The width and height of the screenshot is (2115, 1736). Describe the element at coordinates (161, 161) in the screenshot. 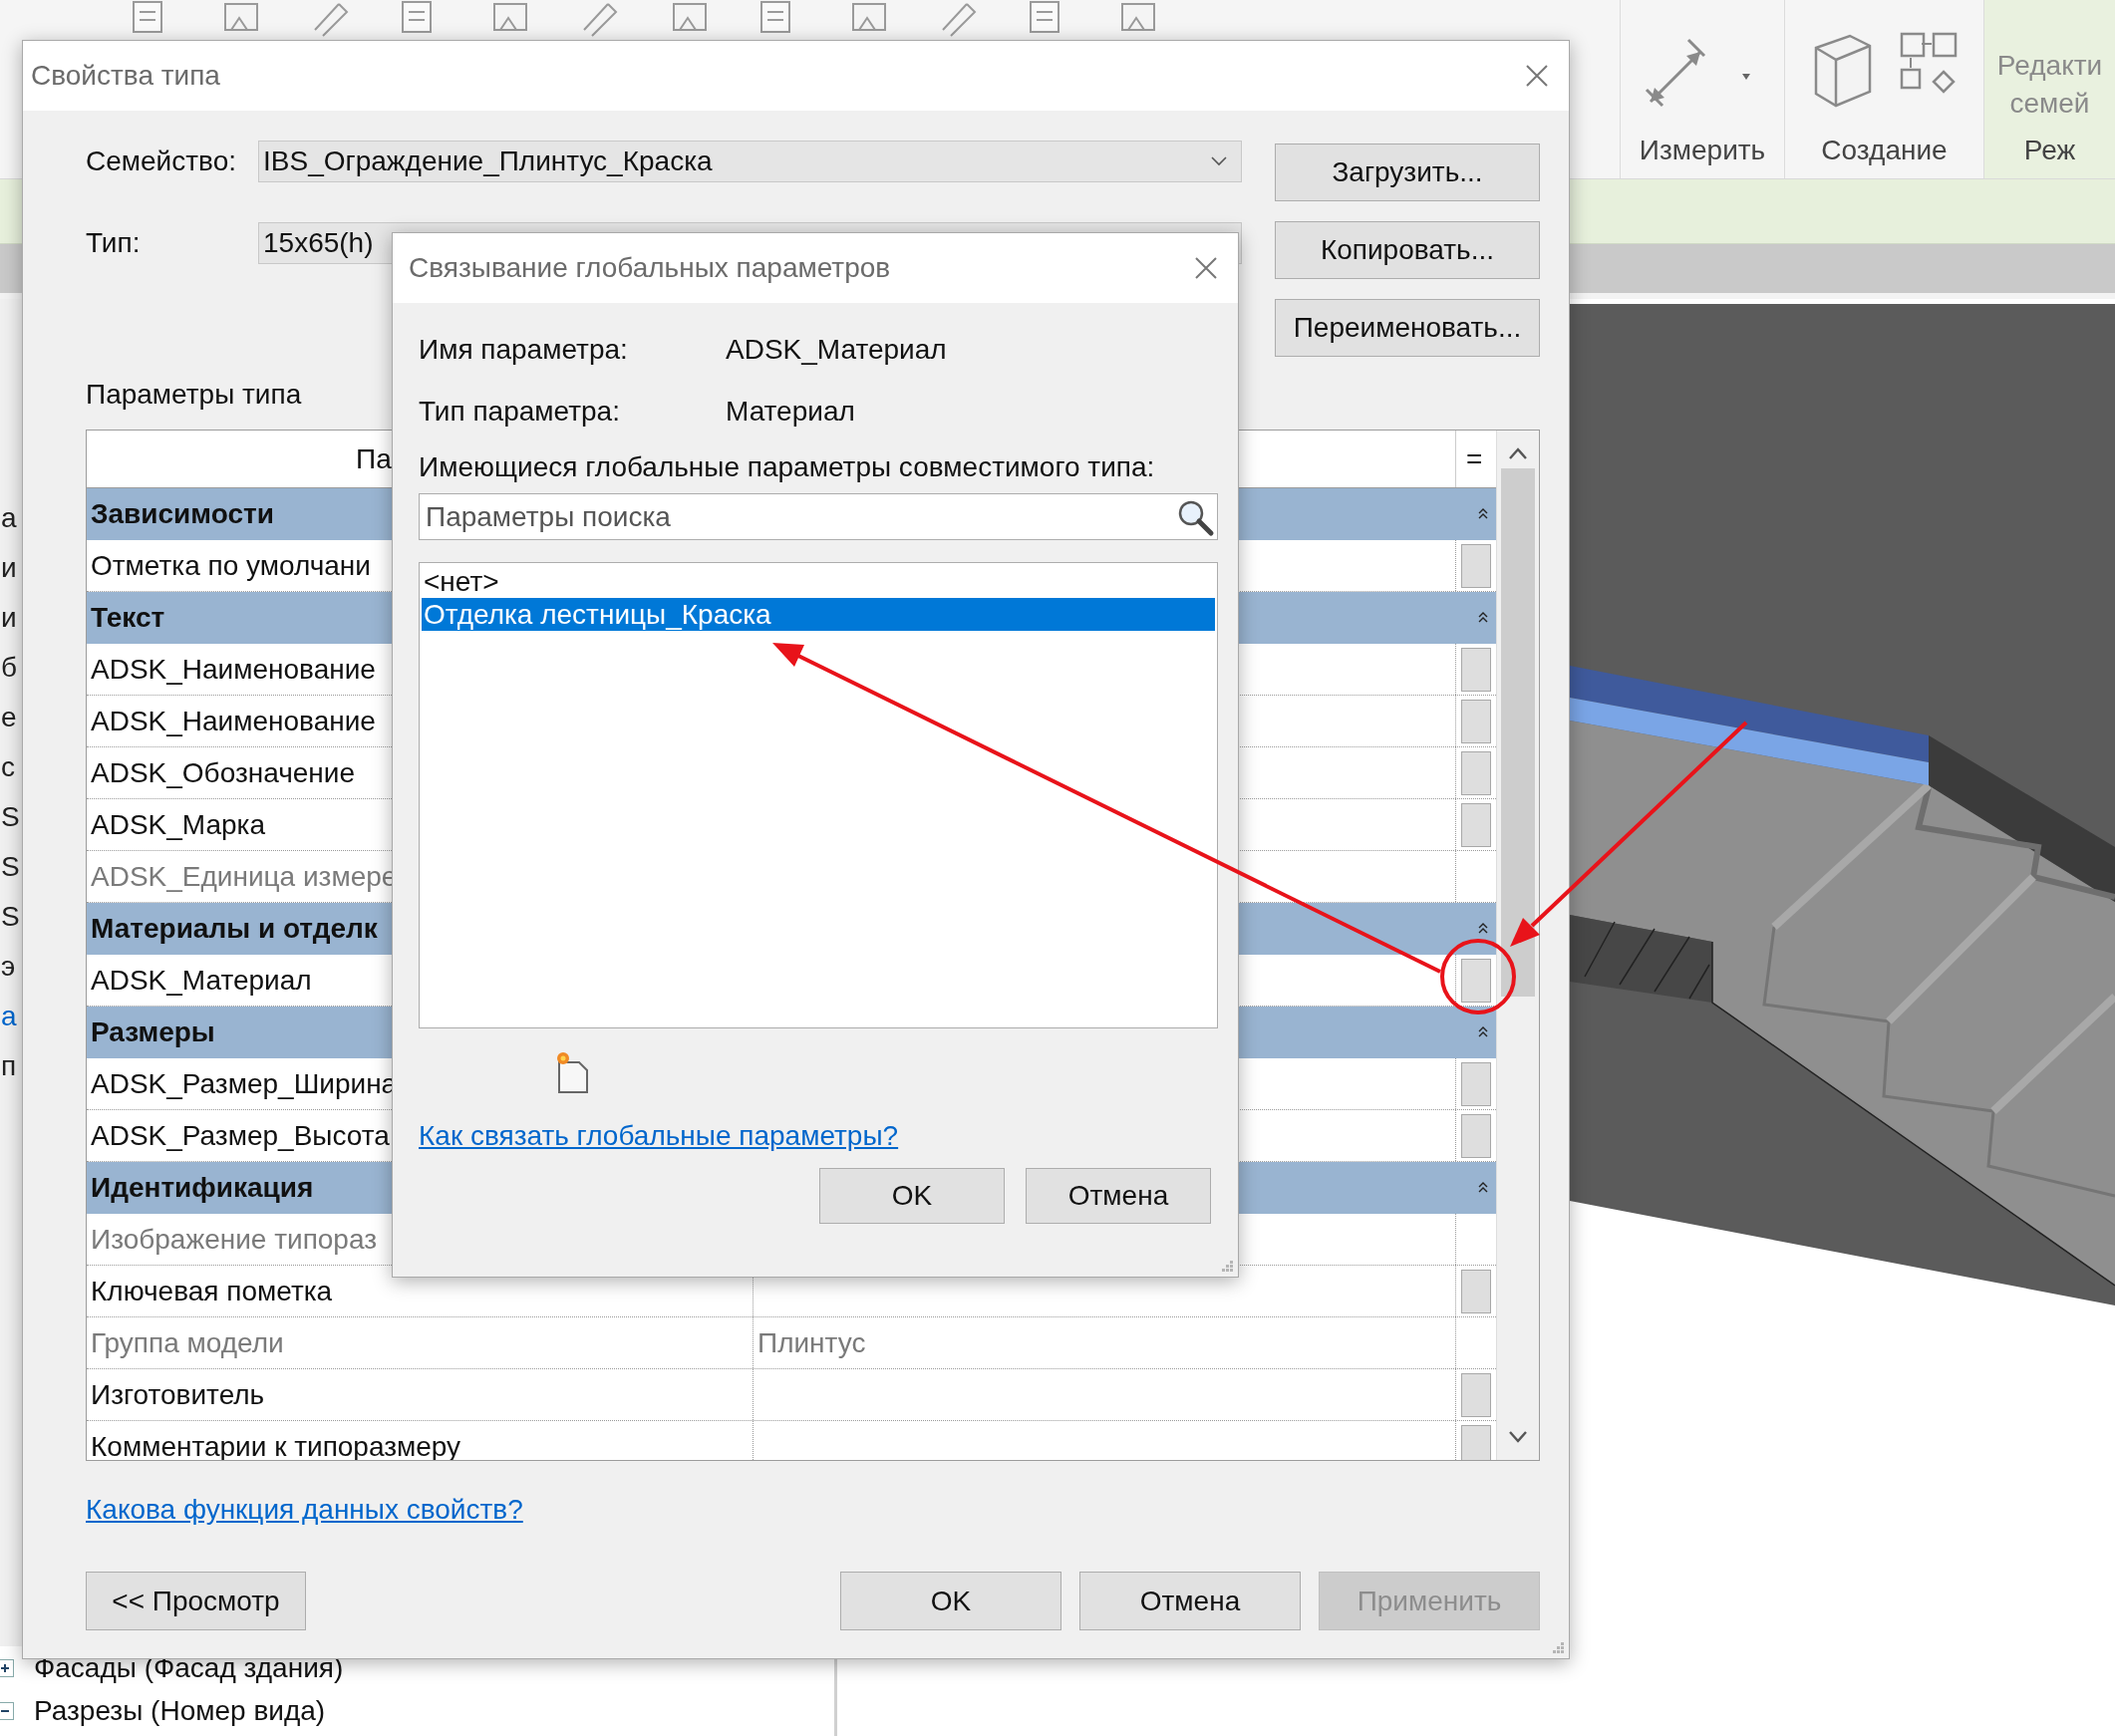

I see `field-label: Семейство:` at that location.